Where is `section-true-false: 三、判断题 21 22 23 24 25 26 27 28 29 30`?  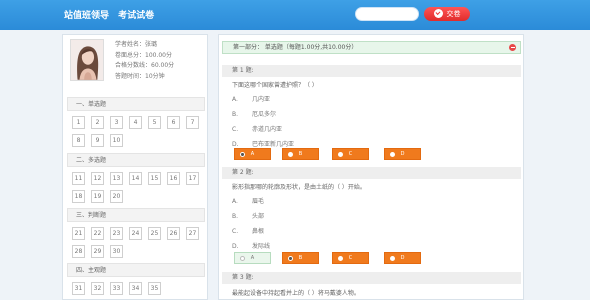 section-true-false: 三、判断题 21 22 23 24 25 26 27 28 29 30 is located at coordinates (136, 233).